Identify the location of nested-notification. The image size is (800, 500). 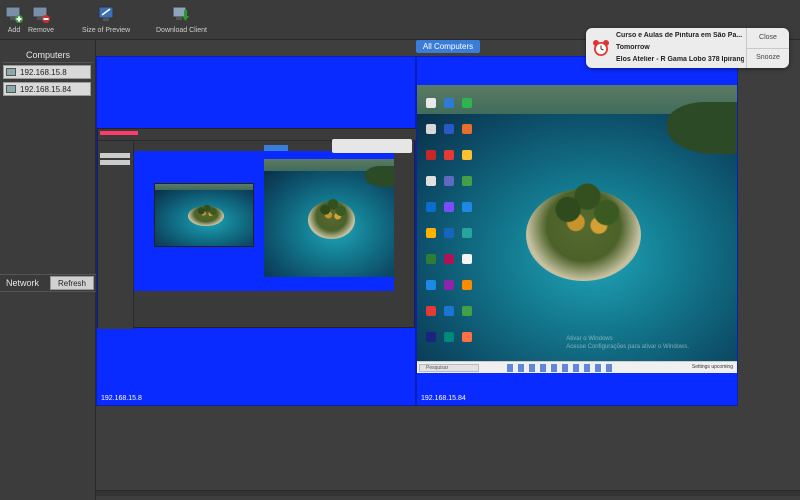
(372, 146).